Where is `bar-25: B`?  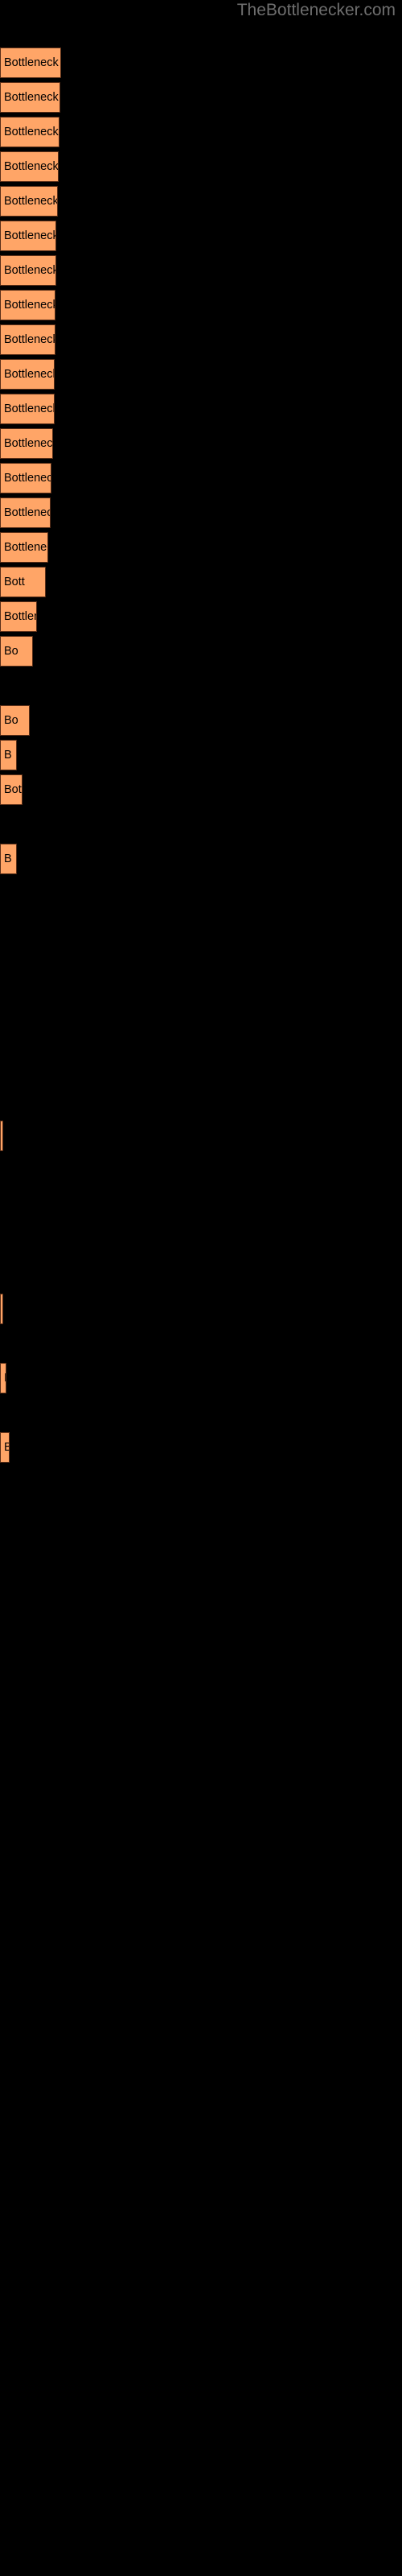
bar-25: B is located at coordinates (3, 1378).